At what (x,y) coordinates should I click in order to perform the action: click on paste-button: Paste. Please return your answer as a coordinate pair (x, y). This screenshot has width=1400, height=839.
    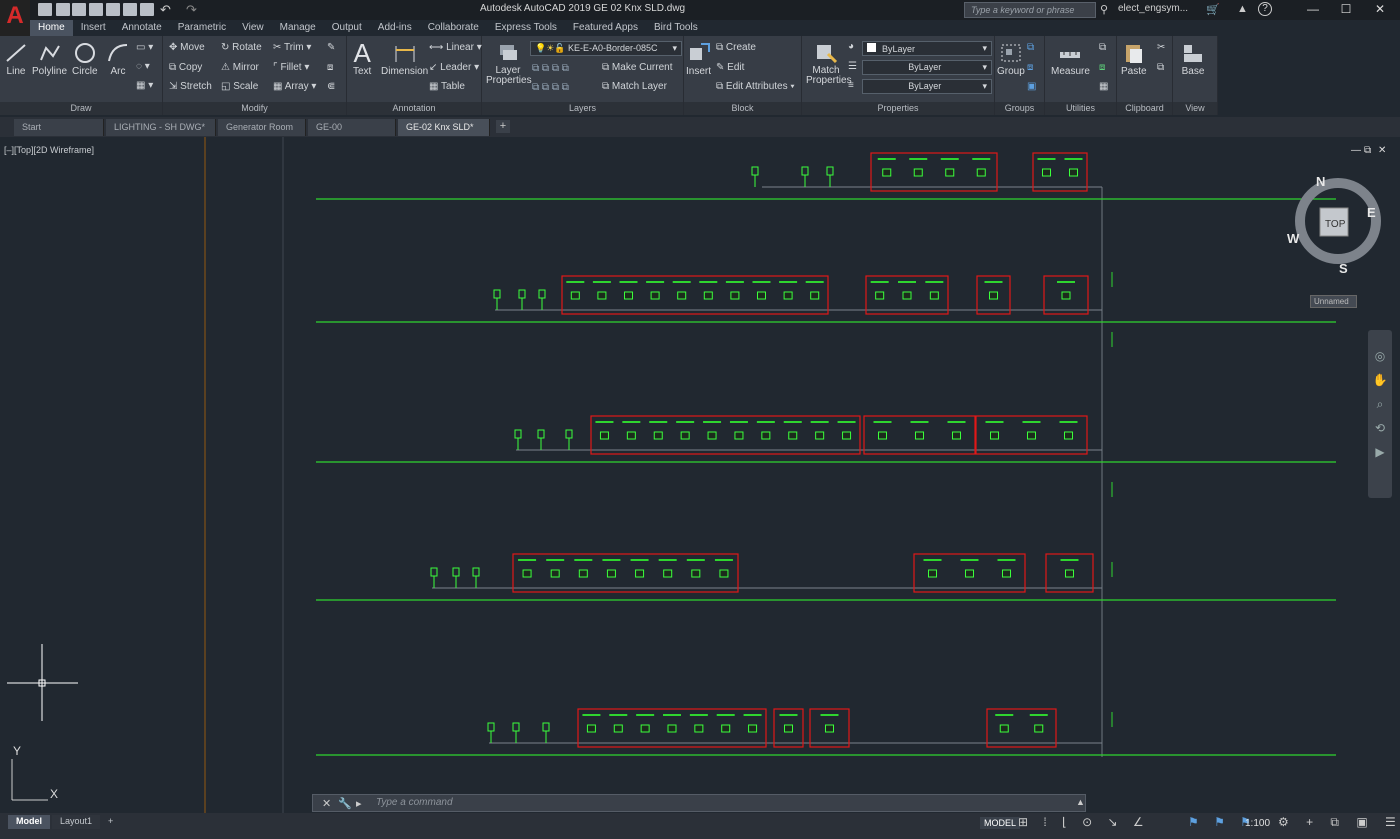
    Looking at the image, I should click on (1134, 59).